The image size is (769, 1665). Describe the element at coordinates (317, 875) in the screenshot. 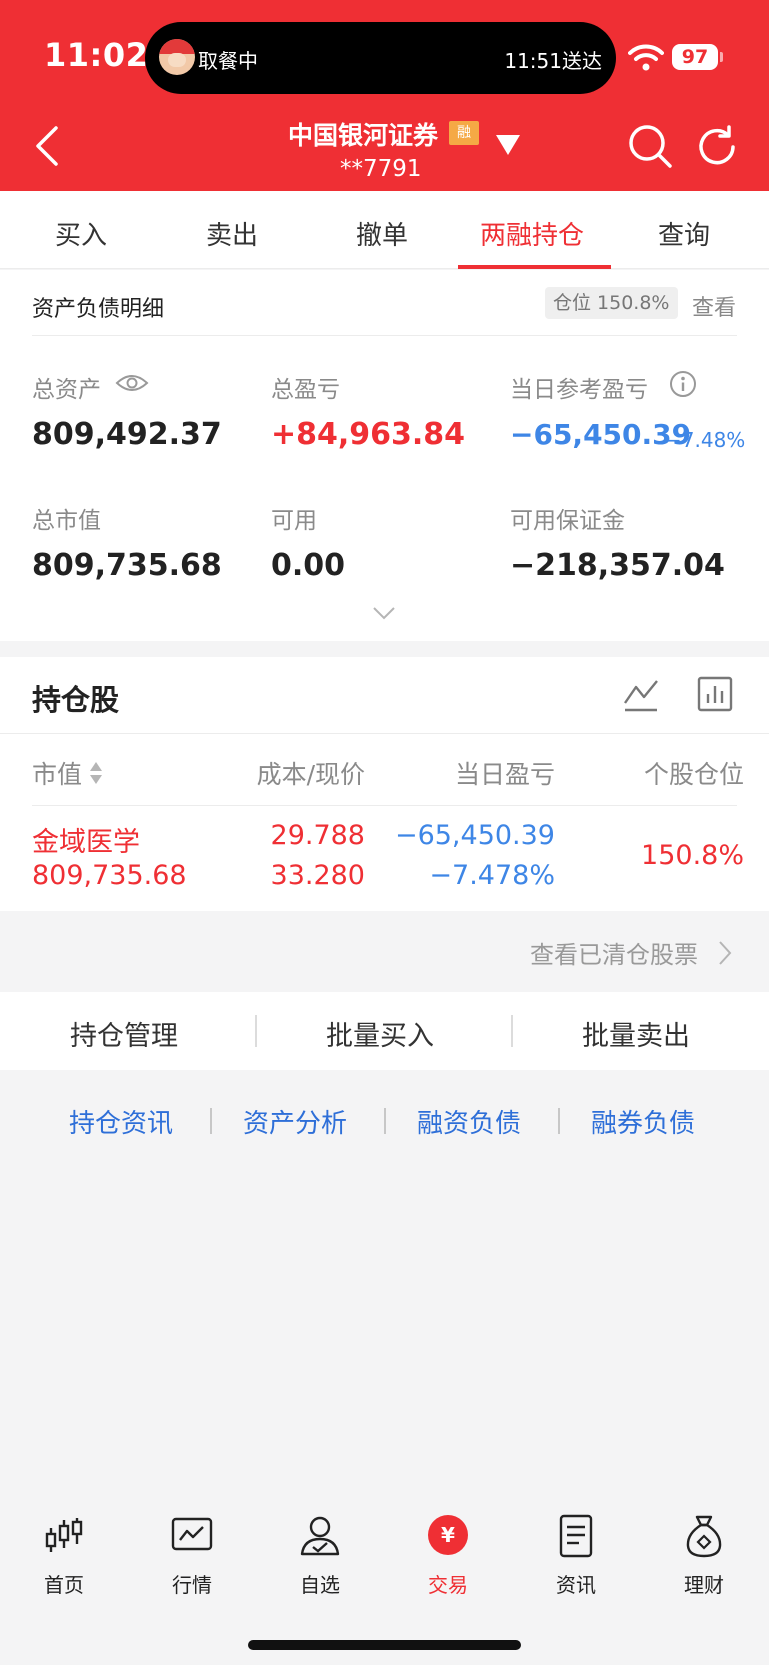

I see `stock-price: 33.280` at that location.